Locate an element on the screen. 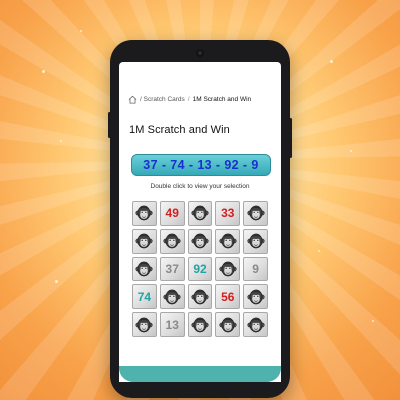  scratch-grid: 49 33 37 92 9 74 56 13 is located at coordinates (200, 269).